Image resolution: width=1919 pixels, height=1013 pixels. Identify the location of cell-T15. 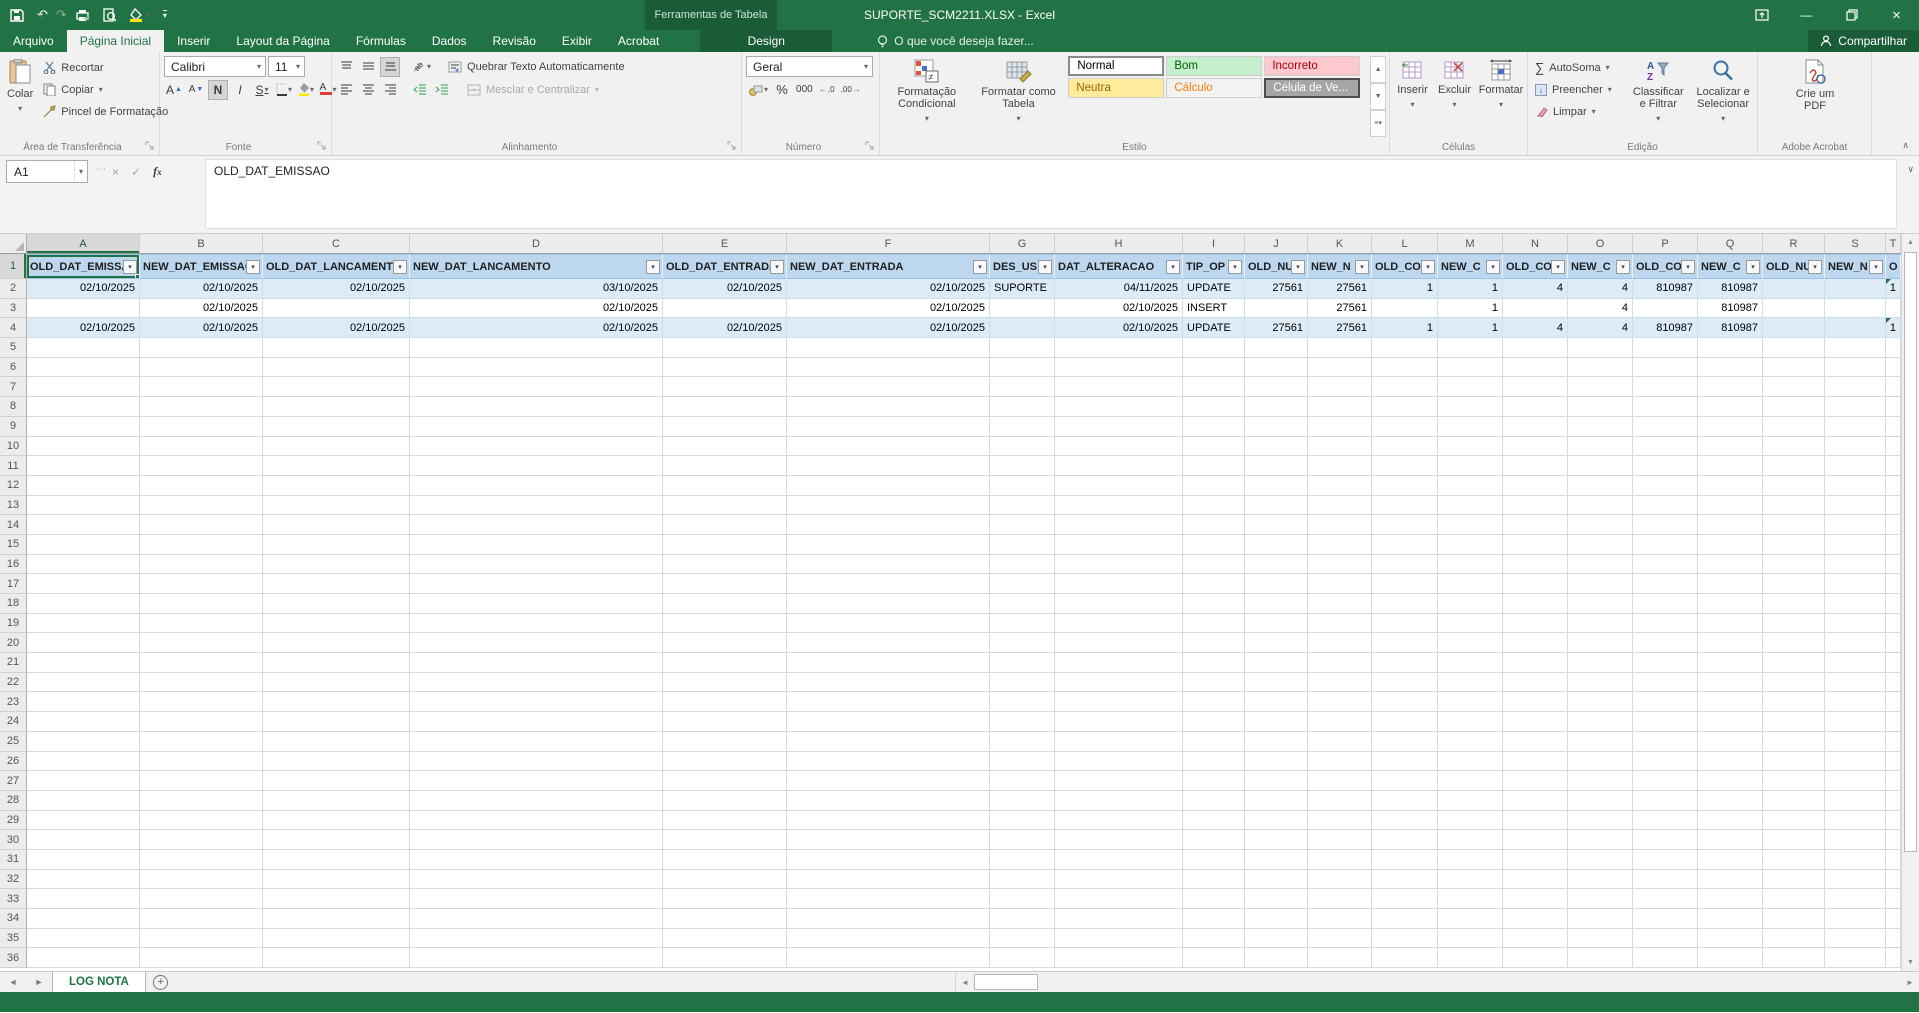
(1893, 544).